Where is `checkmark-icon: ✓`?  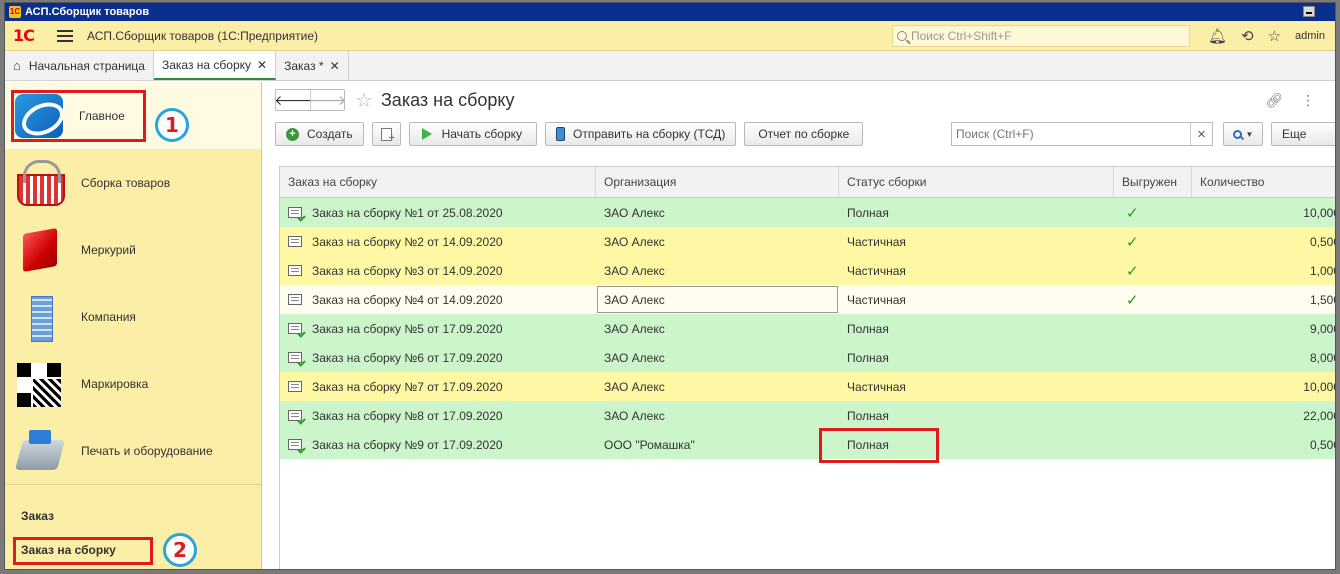 checkmark-icon: ✓ is located at coordinates (1132, 242).